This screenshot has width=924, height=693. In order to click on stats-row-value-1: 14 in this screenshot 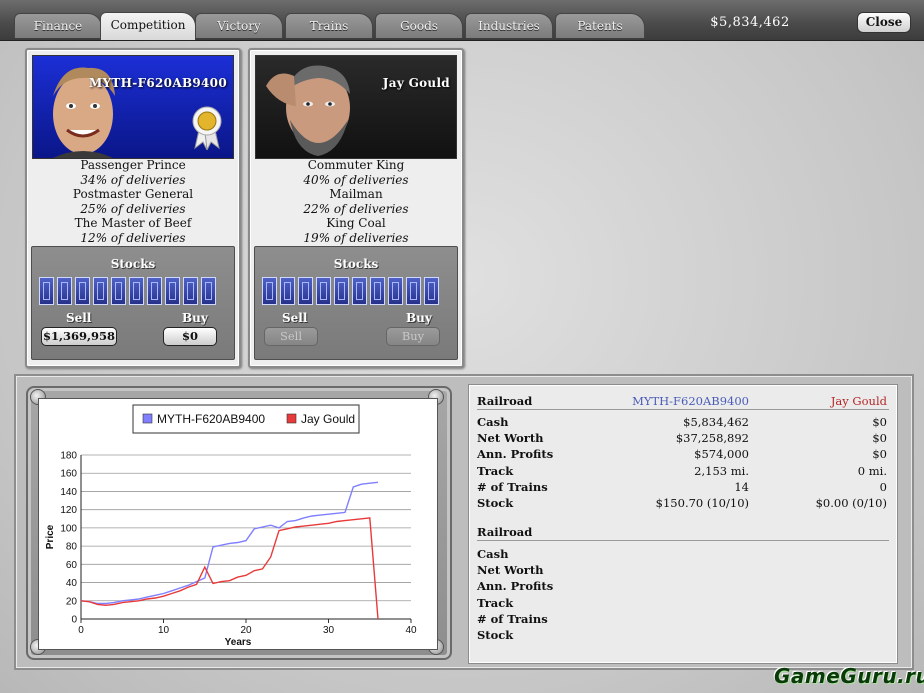, I will do `click(741, 487)`.